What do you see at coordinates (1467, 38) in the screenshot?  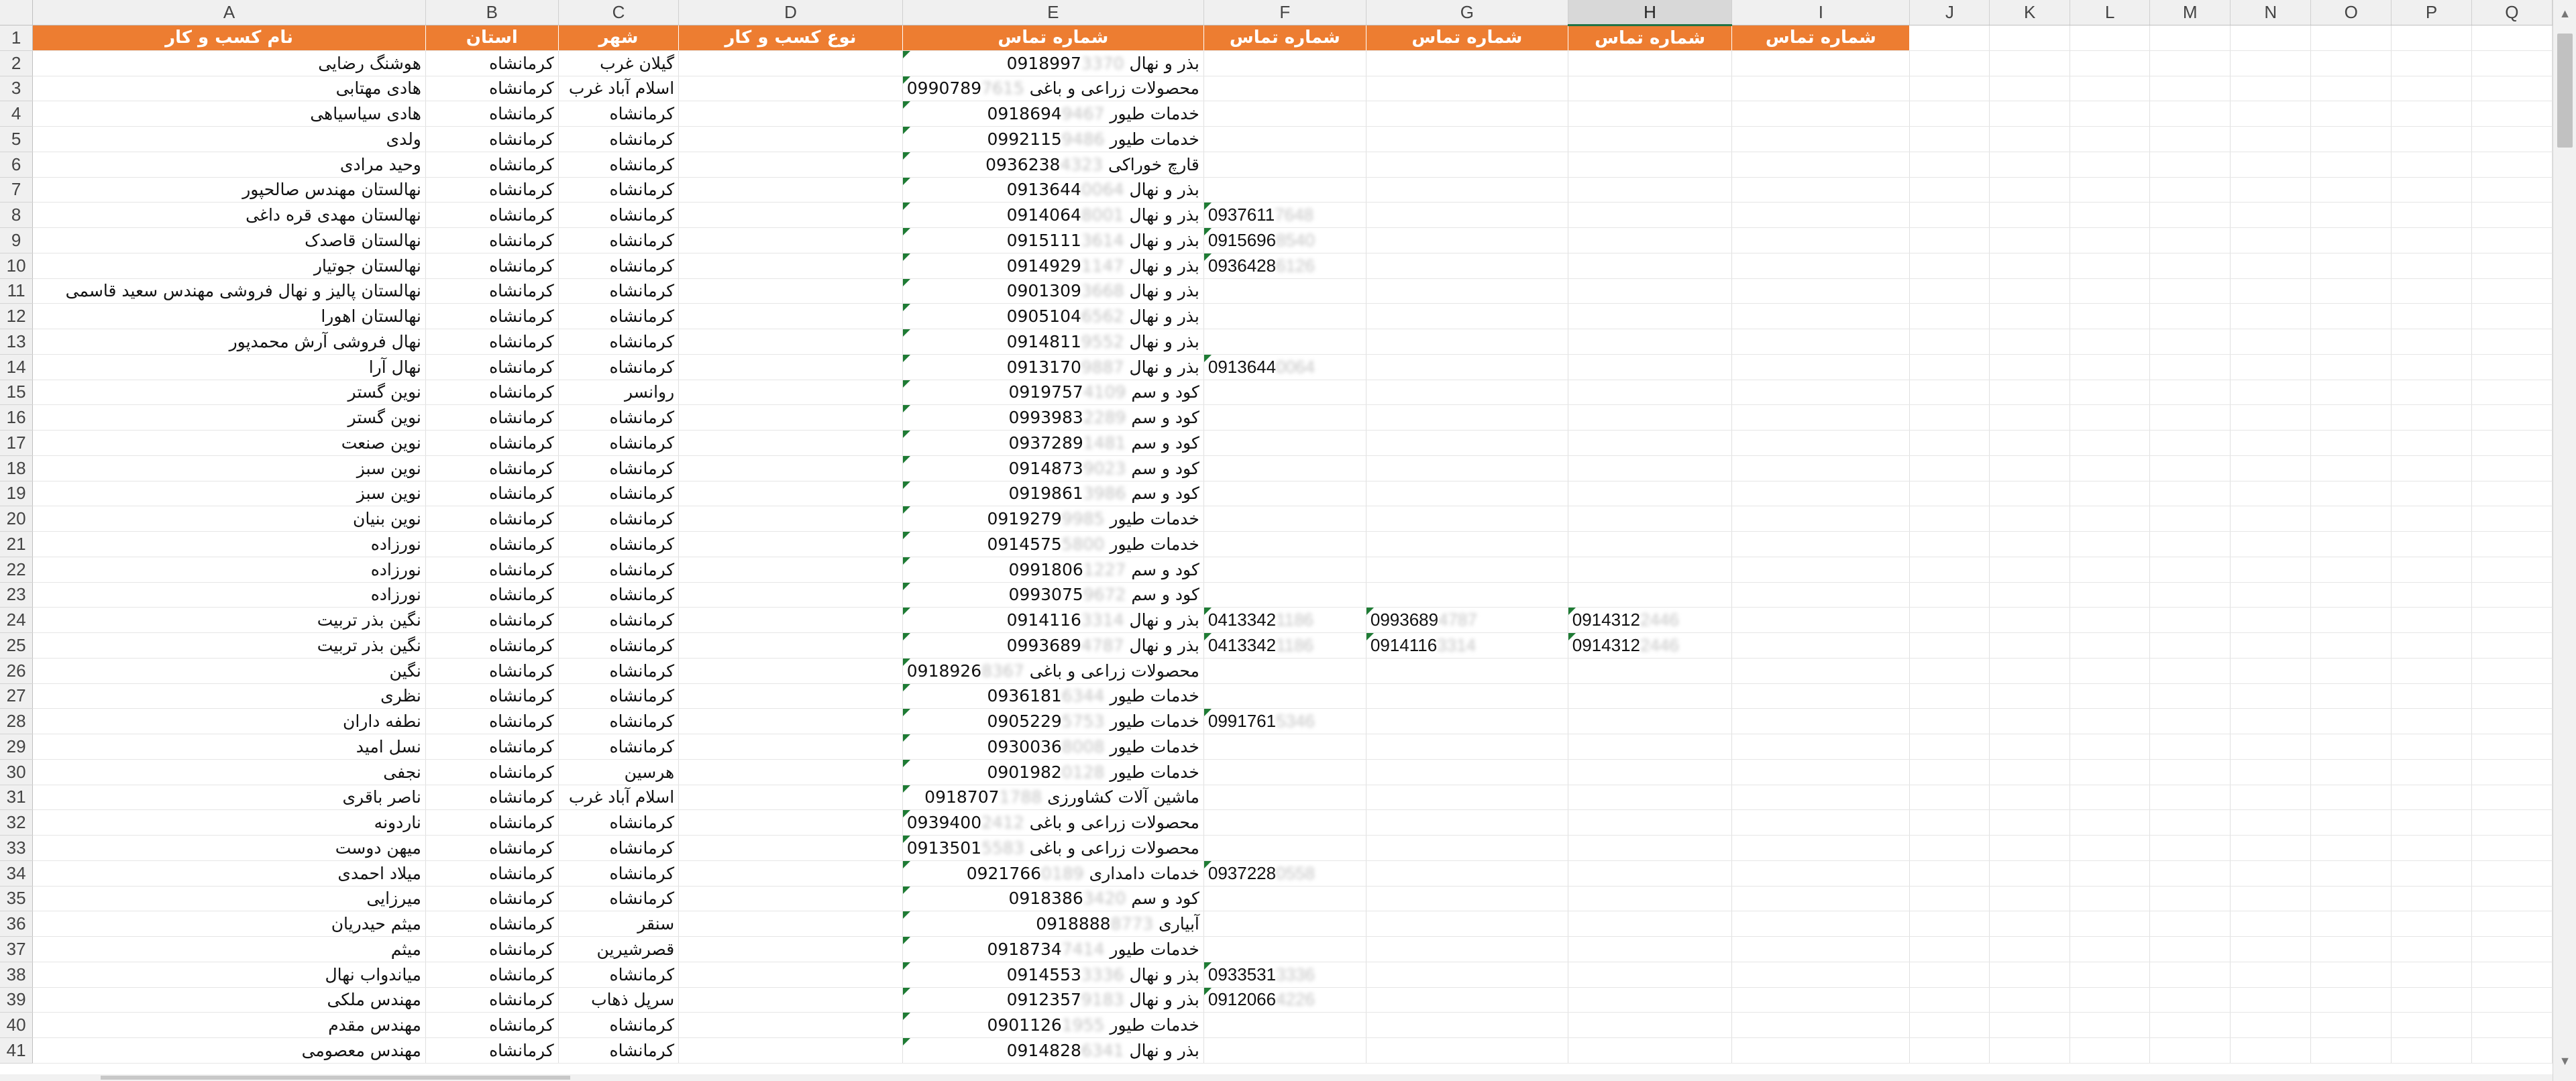 I see `header-cell-g: شماره تماس` at bounding box center [1467, 38].